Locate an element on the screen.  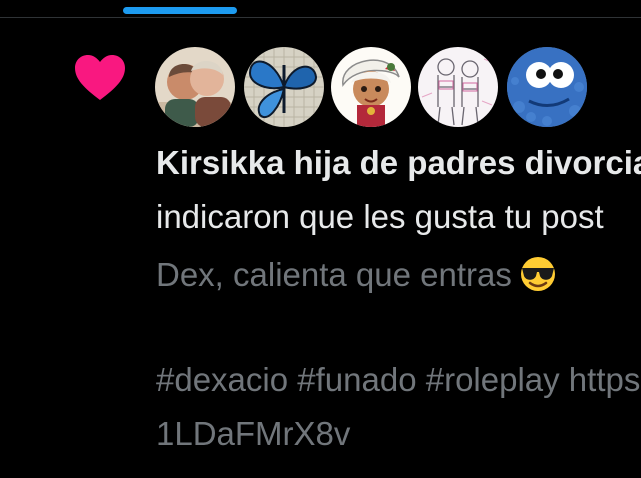
avatar-anime-character is located at coordinates (371, 87).